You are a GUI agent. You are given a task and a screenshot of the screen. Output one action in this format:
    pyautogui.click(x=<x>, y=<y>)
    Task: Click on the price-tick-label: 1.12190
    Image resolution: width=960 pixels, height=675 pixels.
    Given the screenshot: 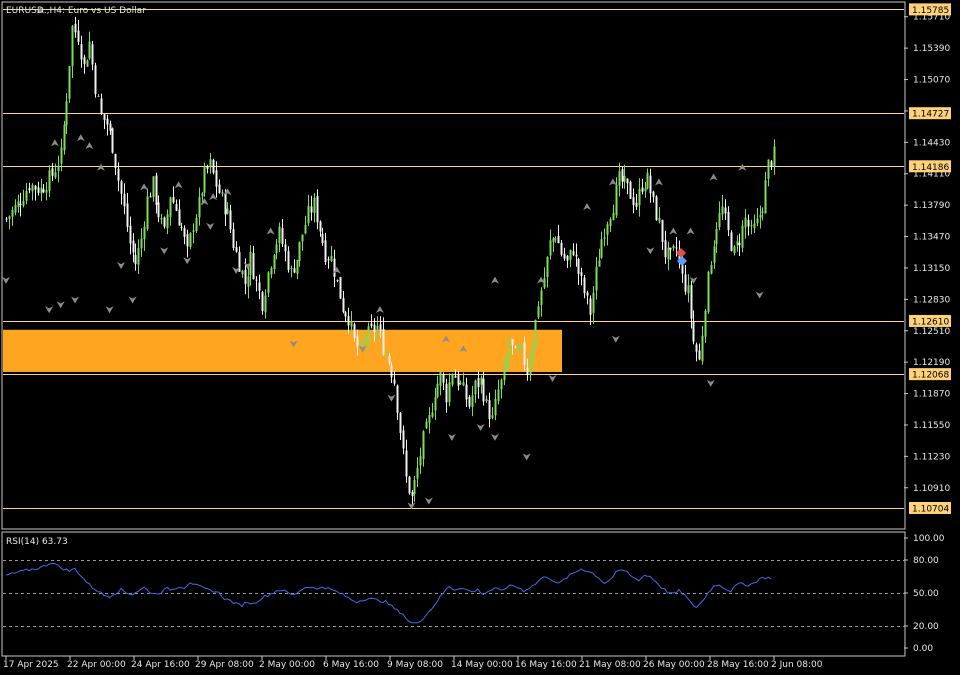 What is the action you would take?
    pyautogui.click(x=931, y=363)
    